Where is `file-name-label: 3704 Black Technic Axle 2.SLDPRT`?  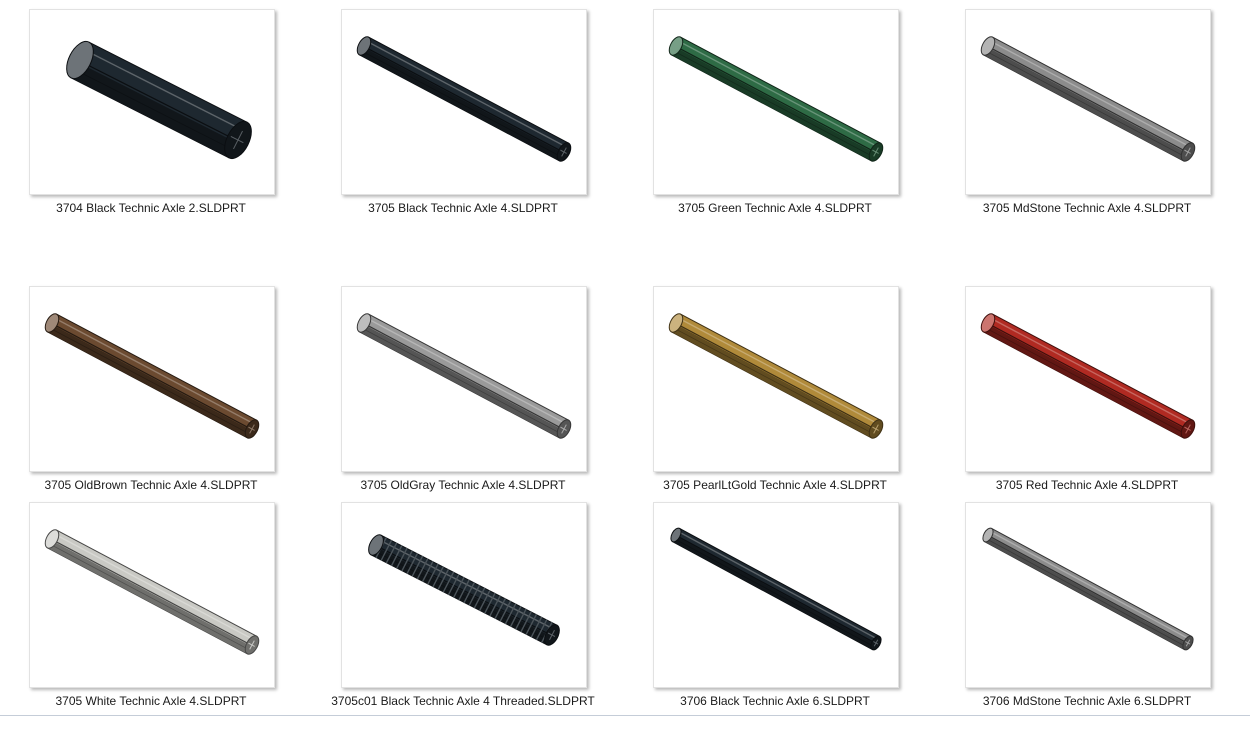 file-name-label: 3704 Black Technic Axle 2.SLDPRT is located at coordinates (151, 208).